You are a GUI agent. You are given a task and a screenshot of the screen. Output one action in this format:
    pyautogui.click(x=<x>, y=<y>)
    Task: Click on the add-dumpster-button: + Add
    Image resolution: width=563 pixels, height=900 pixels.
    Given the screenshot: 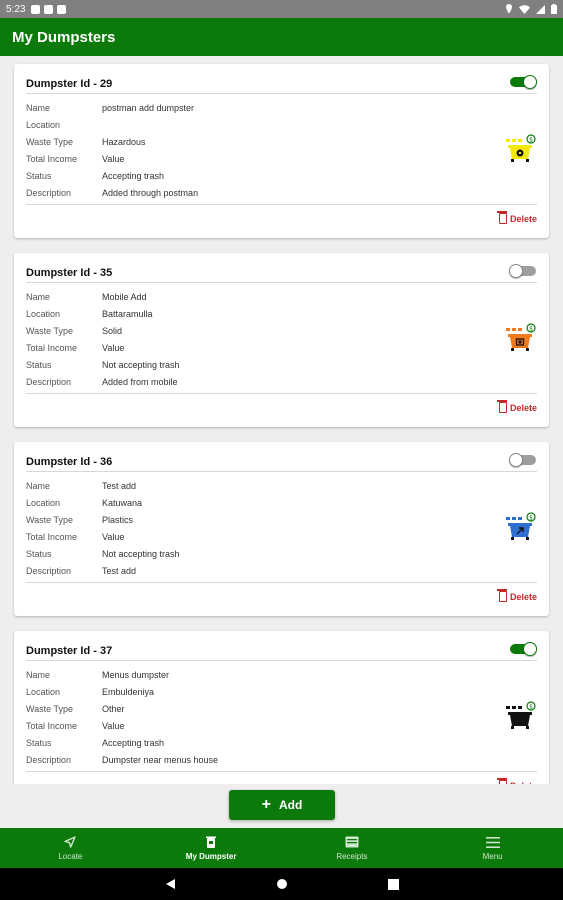 What is the action you would take?
    pyautogui.click(x=282, y=805)
    